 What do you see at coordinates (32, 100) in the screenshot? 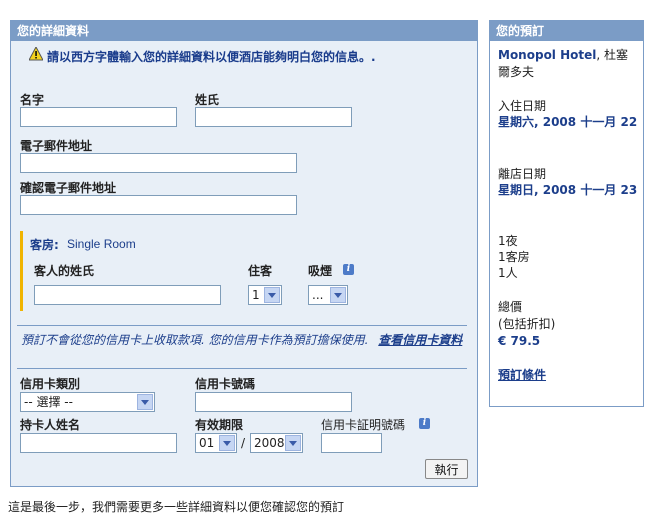
I see `first-name-label: 名字` at bounding box center [32, 100].